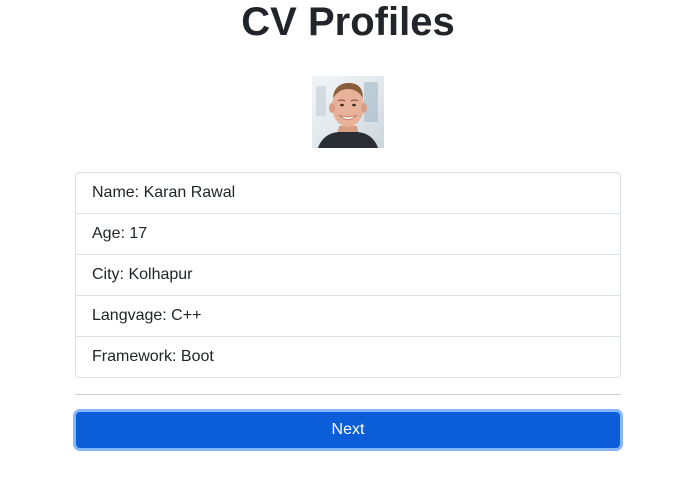 The image size is (684, 480). I want to click on detail-framework: Framework: Boot, so click(153, 356).